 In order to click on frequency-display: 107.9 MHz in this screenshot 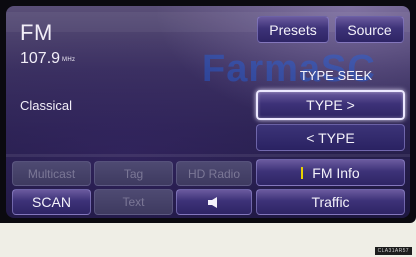, I will do `click(47, 59)`.